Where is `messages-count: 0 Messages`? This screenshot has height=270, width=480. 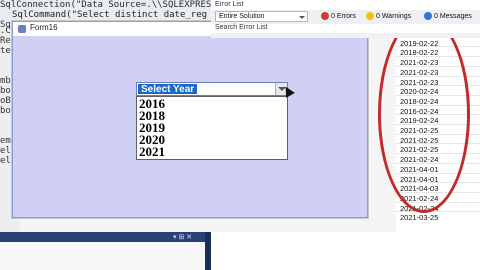
messages-count: 0 Messages is located at coordinates (453, 16).